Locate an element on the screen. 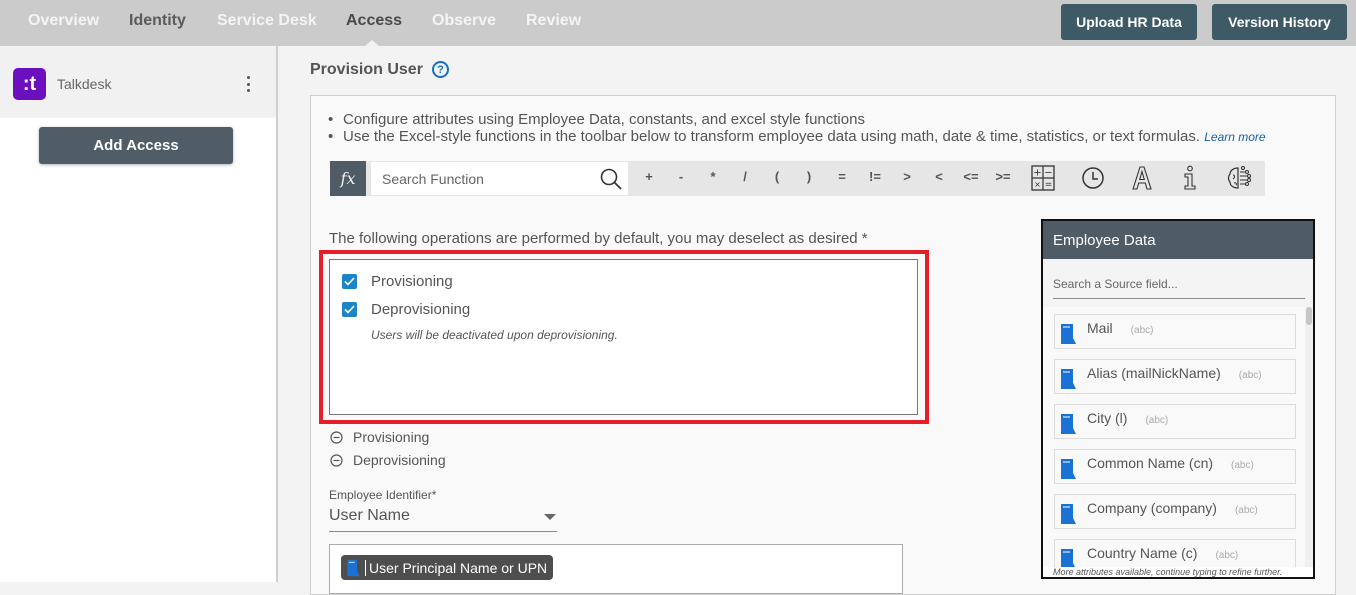 The image size is (1356, 595). info-icon is located at coordinates (1190, 178).